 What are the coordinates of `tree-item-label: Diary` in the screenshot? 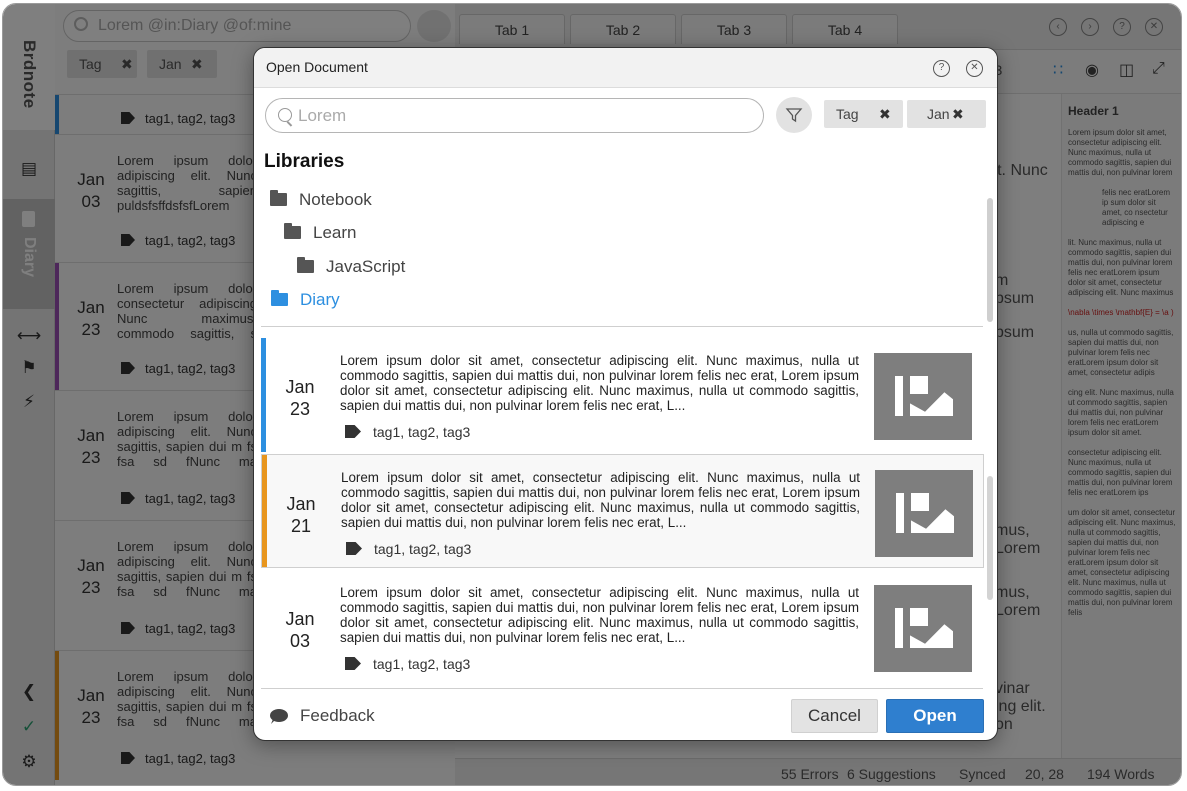 It's located at (320, 299).